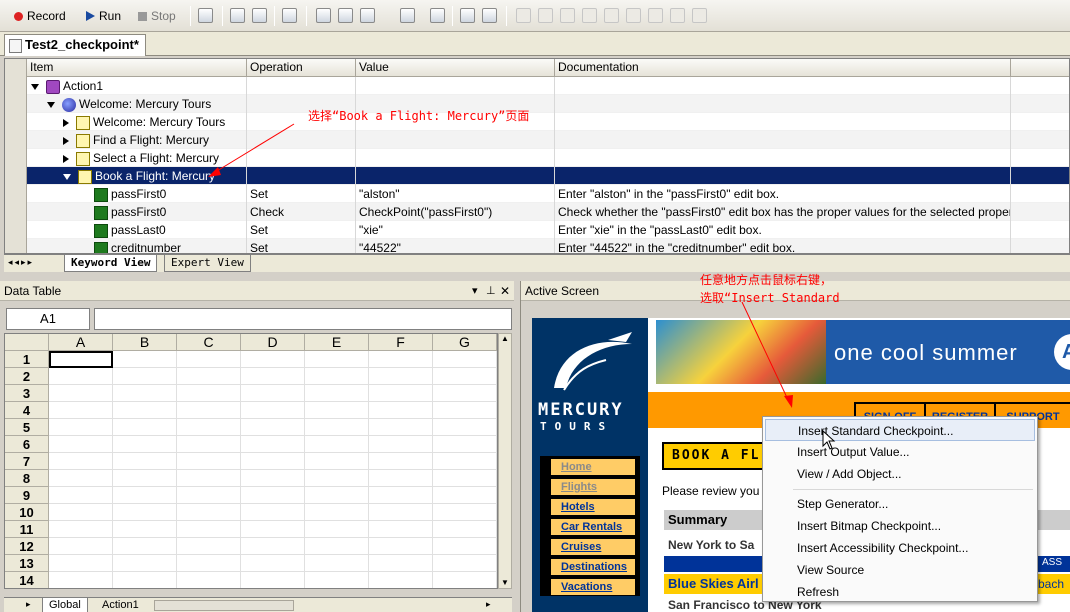 This screenshot has width=1070, height=612. Describe the element at coordinates (913, 489) in the screenshot. I see `menu-separator` at that location.